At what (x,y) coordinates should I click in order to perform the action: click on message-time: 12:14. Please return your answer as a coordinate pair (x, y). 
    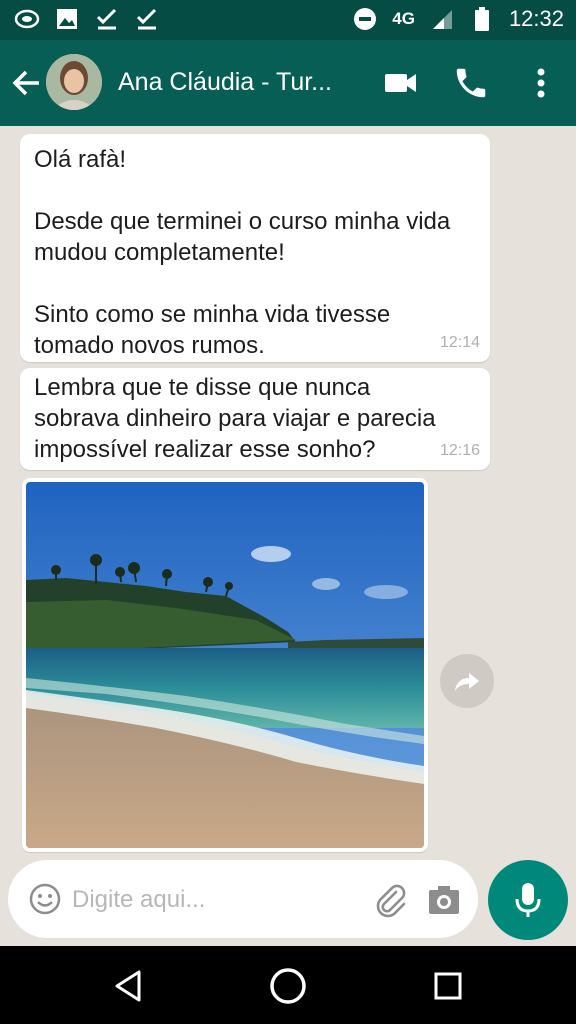
    Looking at the image, I should click on (459, 342).